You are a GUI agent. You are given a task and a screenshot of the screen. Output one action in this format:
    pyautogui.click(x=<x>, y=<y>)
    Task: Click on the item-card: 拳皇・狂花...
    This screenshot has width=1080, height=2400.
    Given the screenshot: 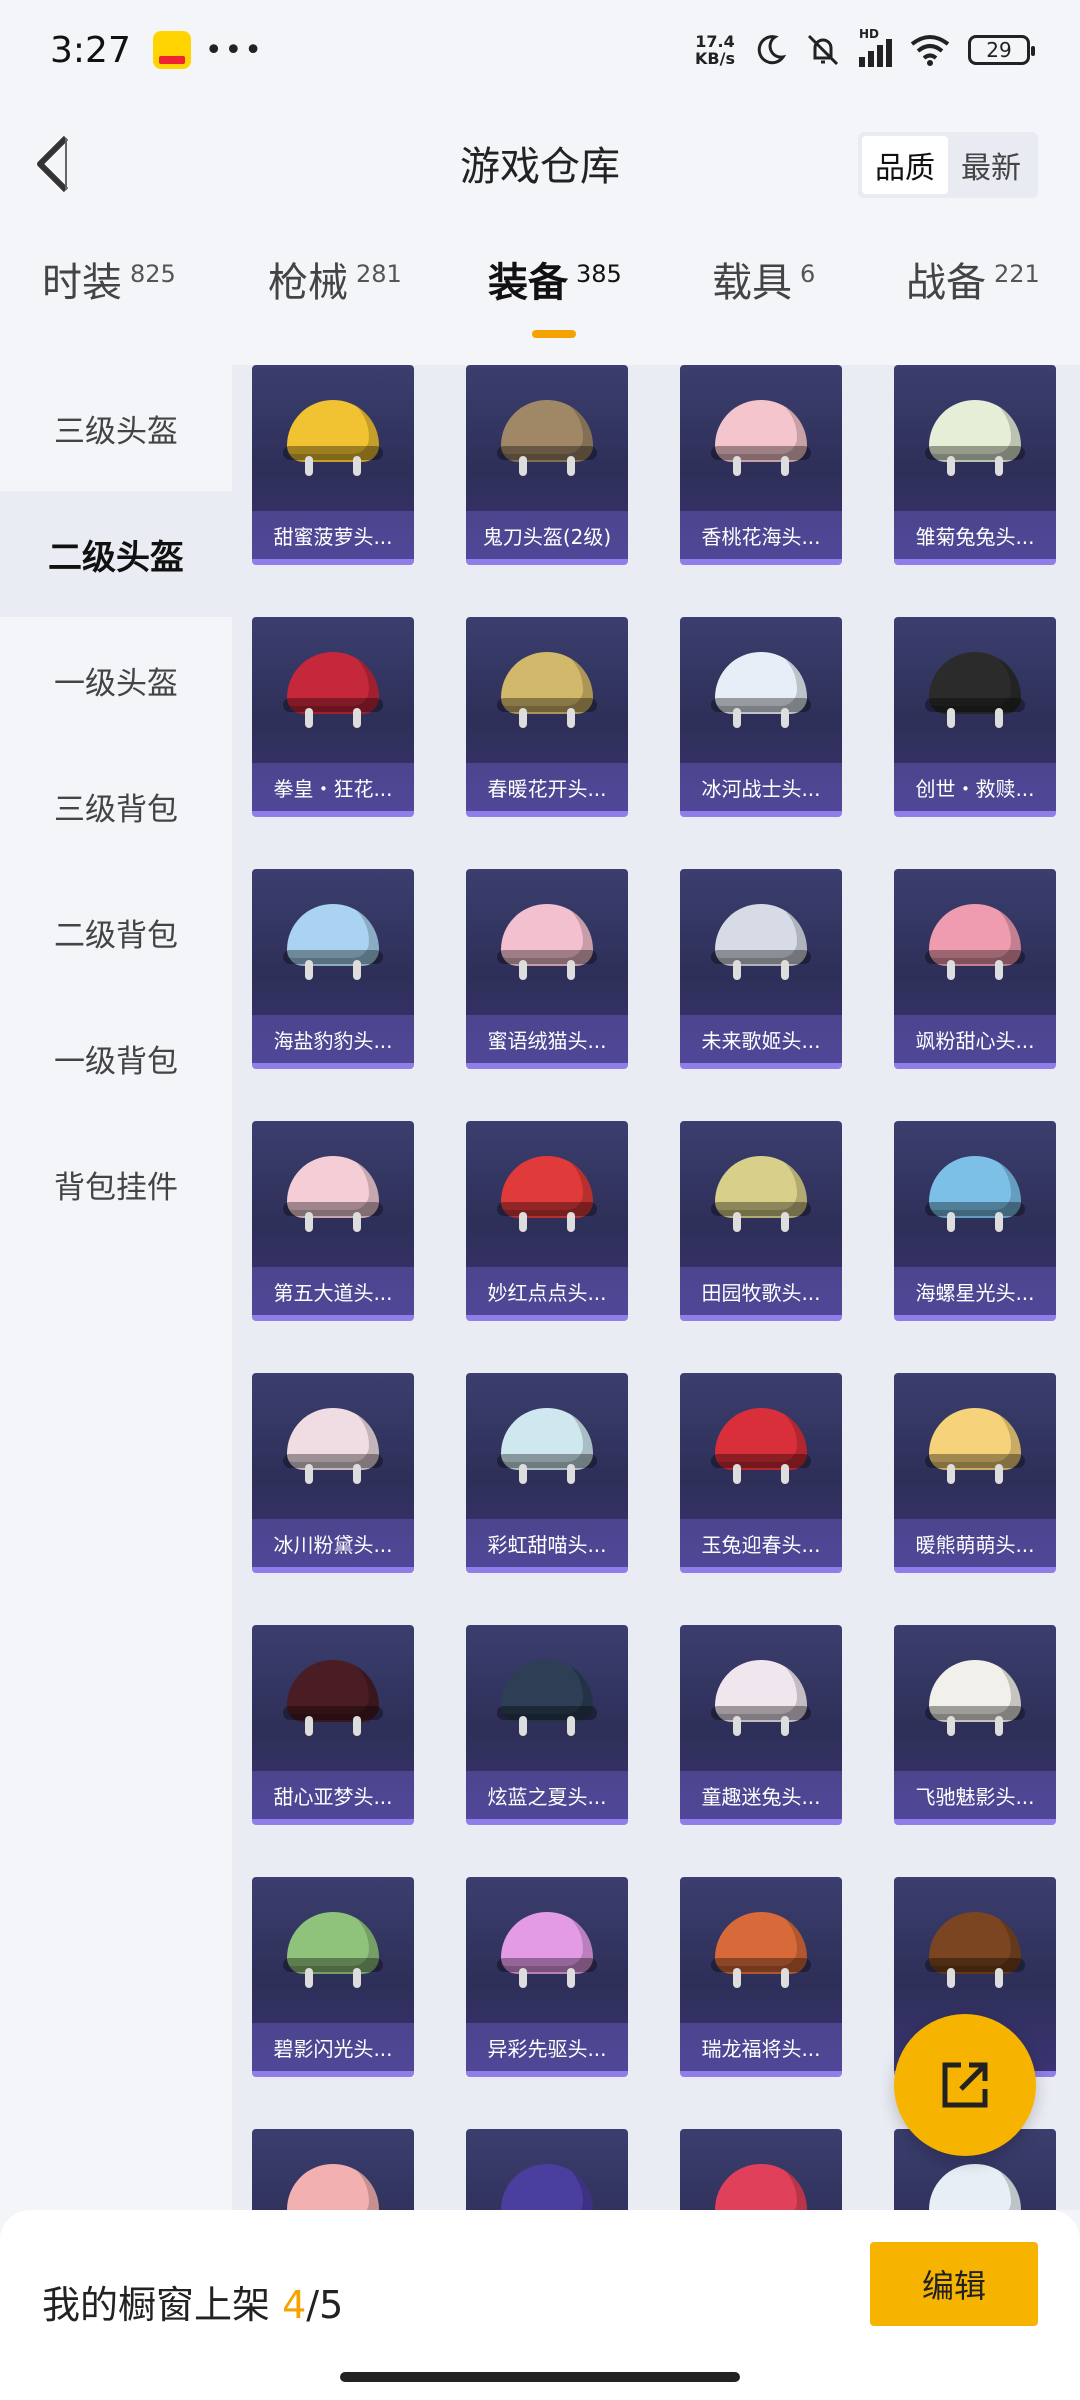 What is the action you would take?
    pyautogui.click(x=333, y=717)
    